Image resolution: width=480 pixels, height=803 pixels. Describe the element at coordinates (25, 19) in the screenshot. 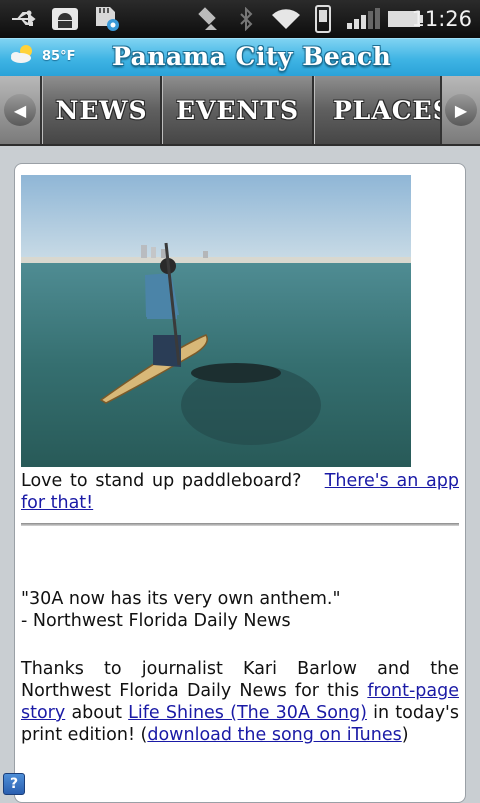

I see `usb-icon` at that location.